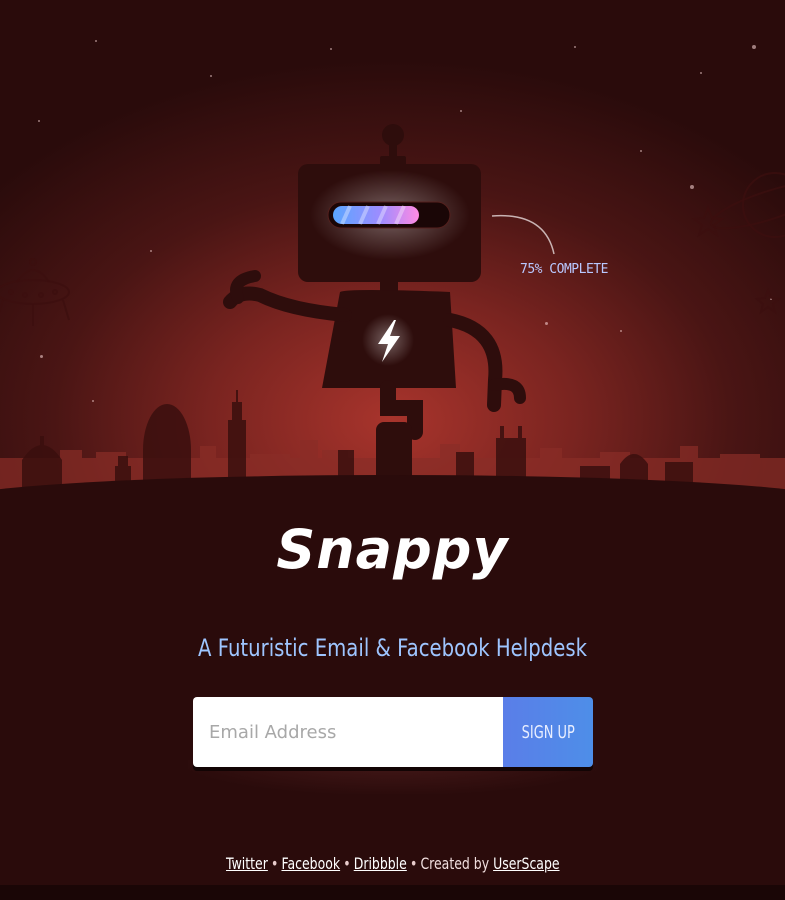  What do you see at coordinates (247, 863) in the screenshot?
I see `twitter-link: Twitter` at bounding box center [247, 863].